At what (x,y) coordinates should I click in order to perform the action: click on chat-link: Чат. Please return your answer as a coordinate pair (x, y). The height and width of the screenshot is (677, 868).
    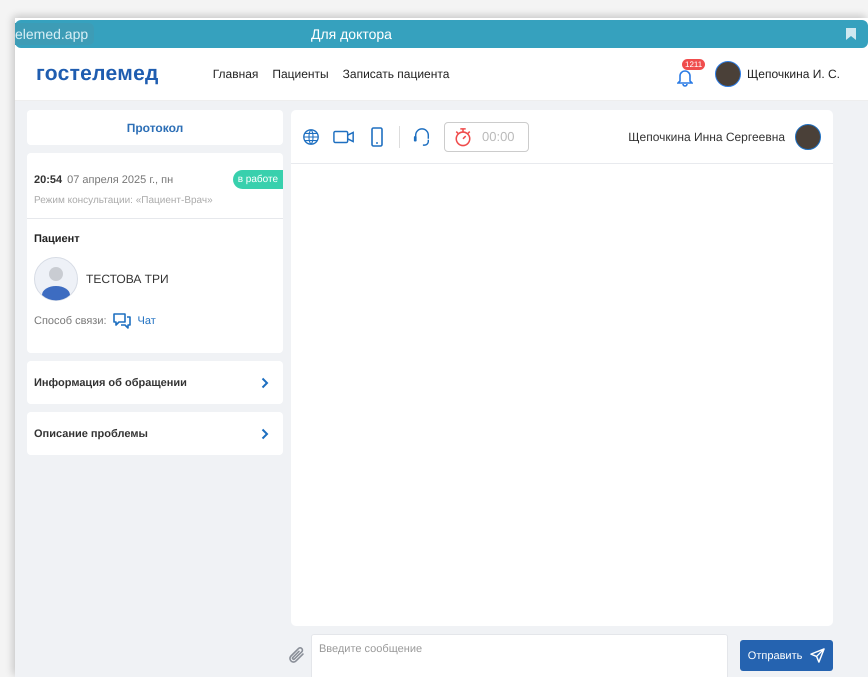
    Looking at the image, I should click on (134, 321).